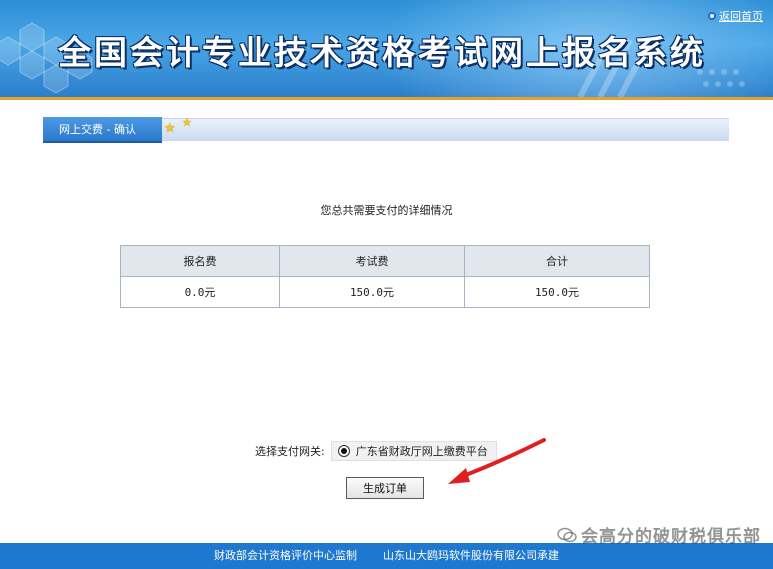 The height and width of the screenshot is (569, 773). I want to click on watermark: 会高分的破财税俱乐部, so click(659, 534).